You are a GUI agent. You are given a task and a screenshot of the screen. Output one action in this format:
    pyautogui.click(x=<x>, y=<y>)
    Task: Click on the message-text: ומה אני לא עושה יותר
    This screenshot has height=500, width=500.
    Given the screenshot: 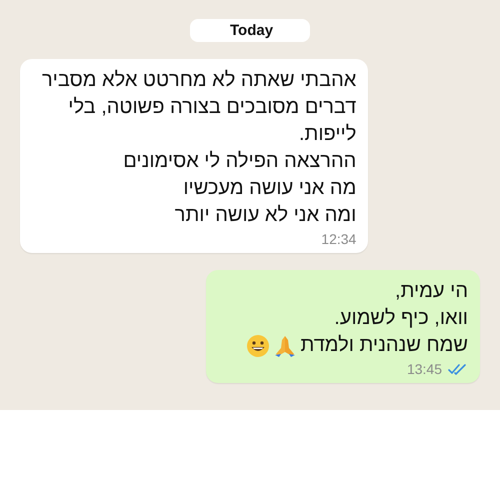 What is the action you would take?
    pyautogui.click(x=265, y=215)
    